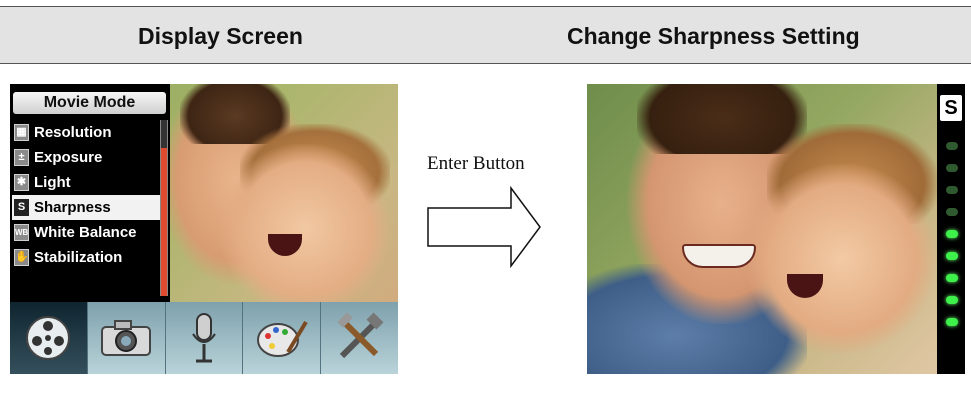  I want to click on menu-item-resolution: ▦ Resolution, so click(86, 132).